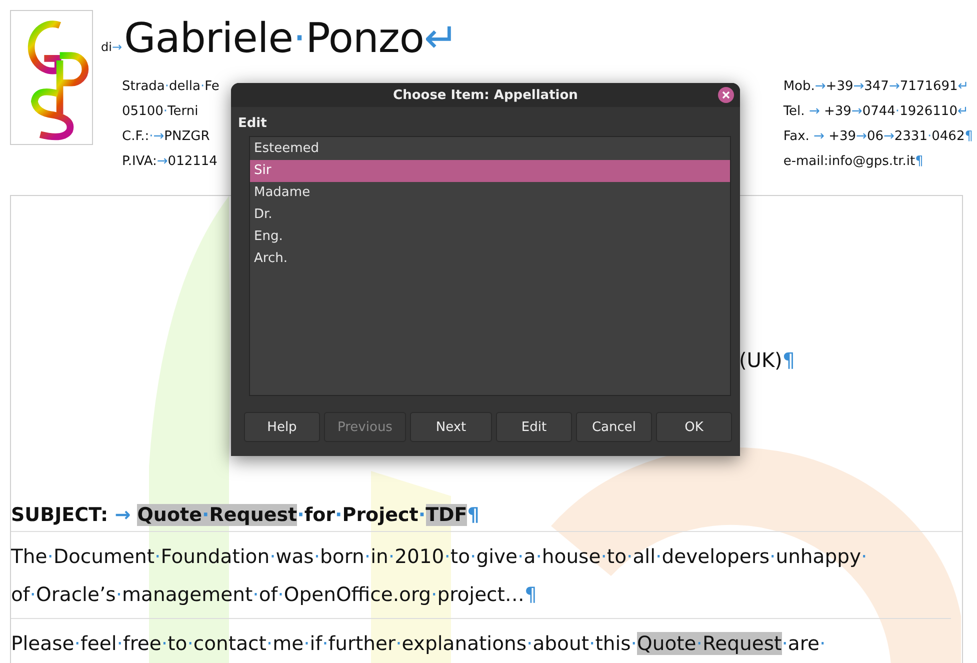  What do you see at coordinates (166, 137) in the screenshot?
I see `address-line: C.F.:·→PNZGR` at bounding box center [166, 137].